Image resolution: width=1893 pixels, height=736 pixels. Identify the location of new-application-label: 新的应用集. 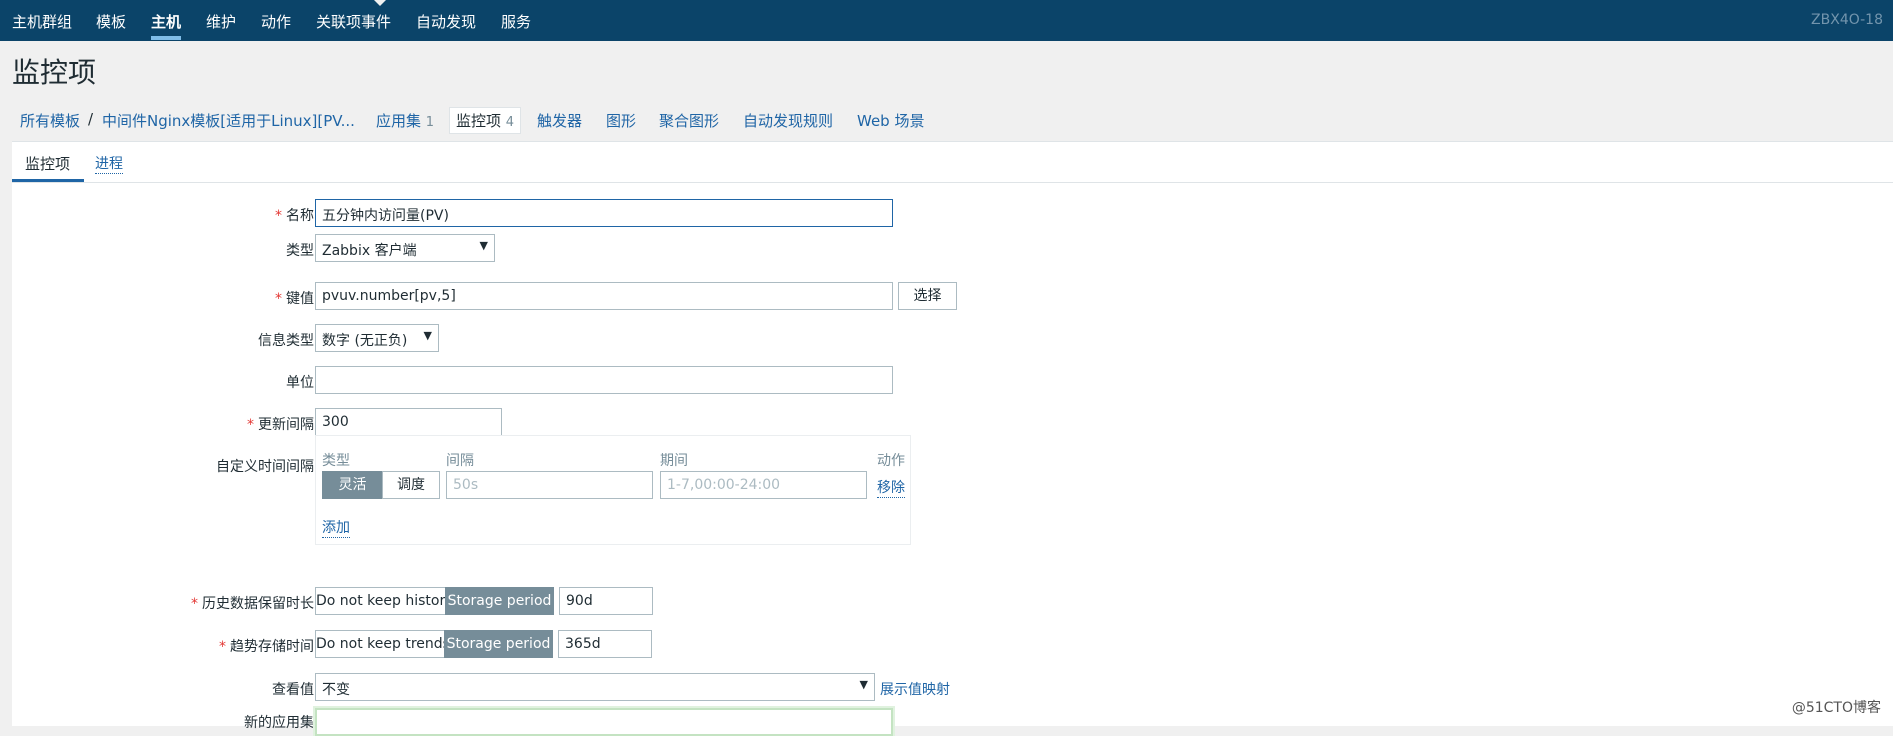
(279, 723).